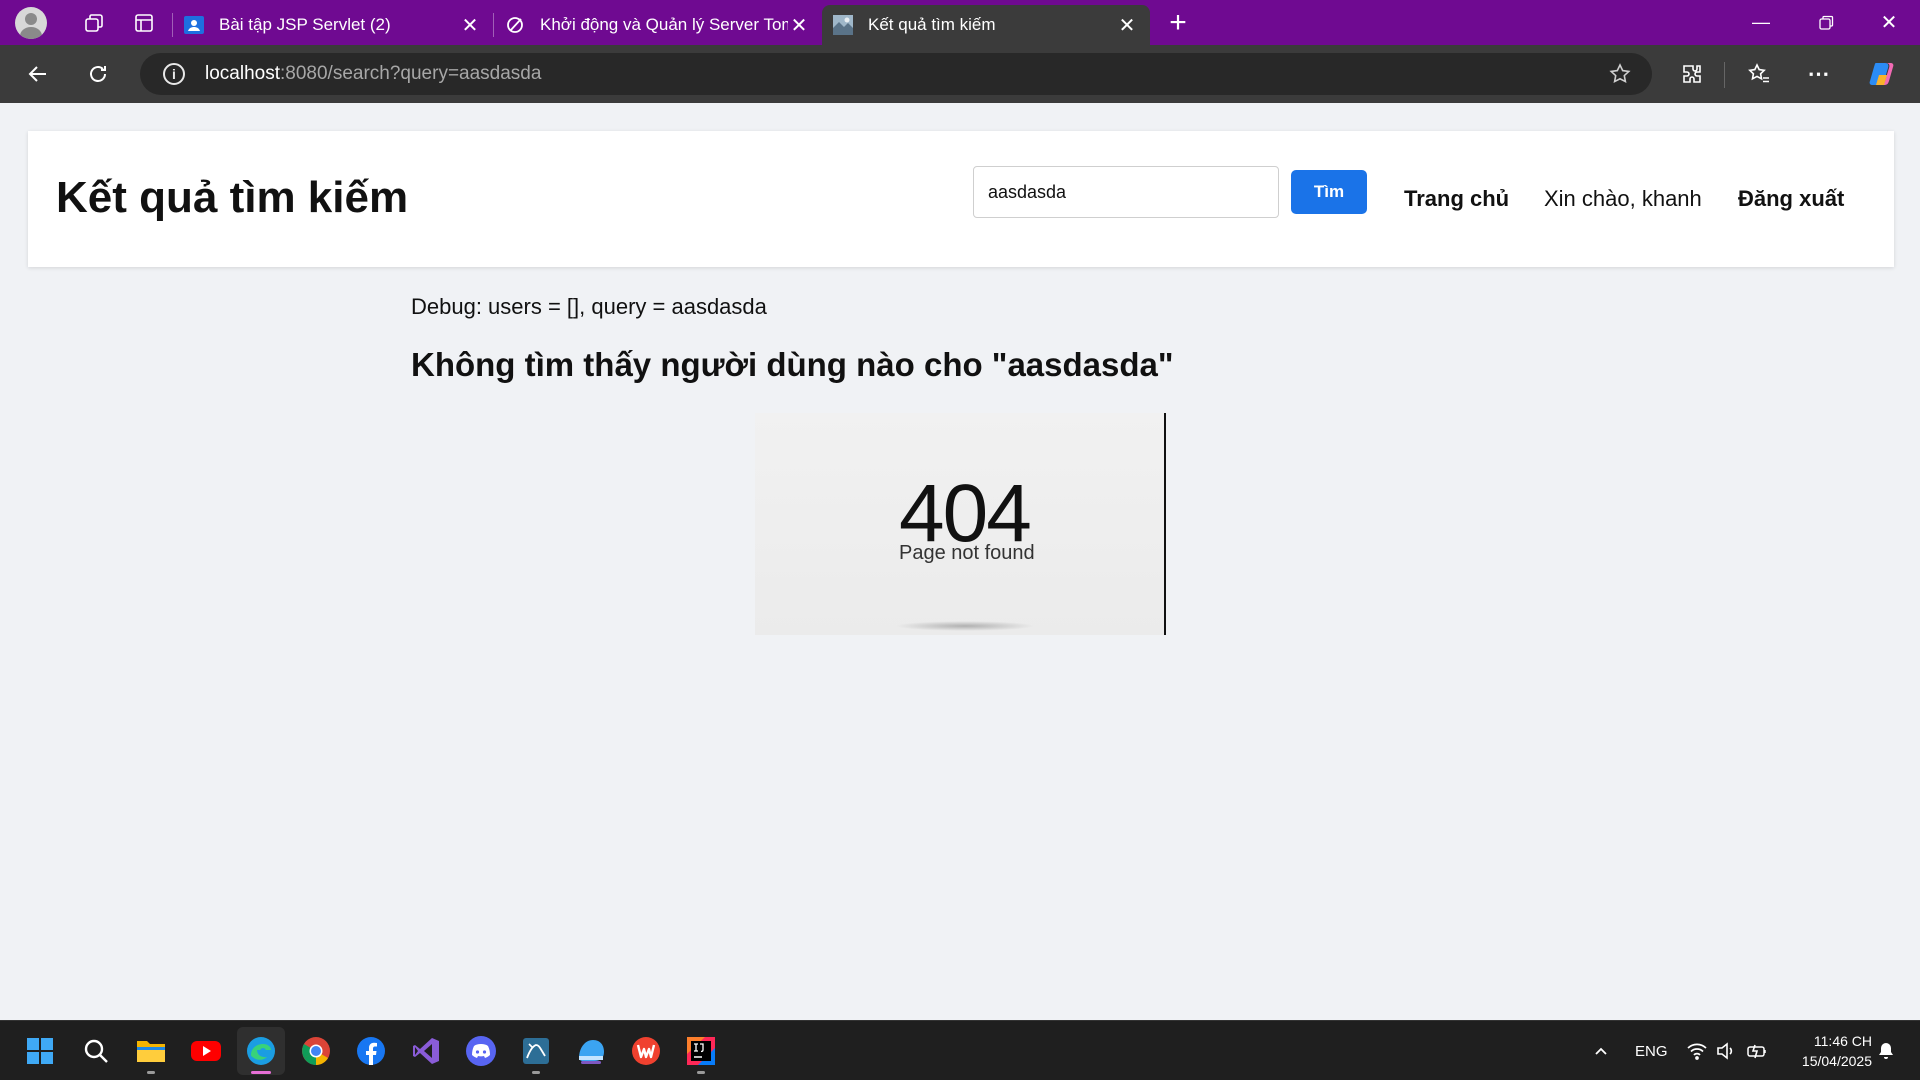 This screenshot has width=1920, height=1080. What do you see at coordinates (591, 1051) in the screenshot?
I see `photos-icon` at bounding box center [591, 1051].